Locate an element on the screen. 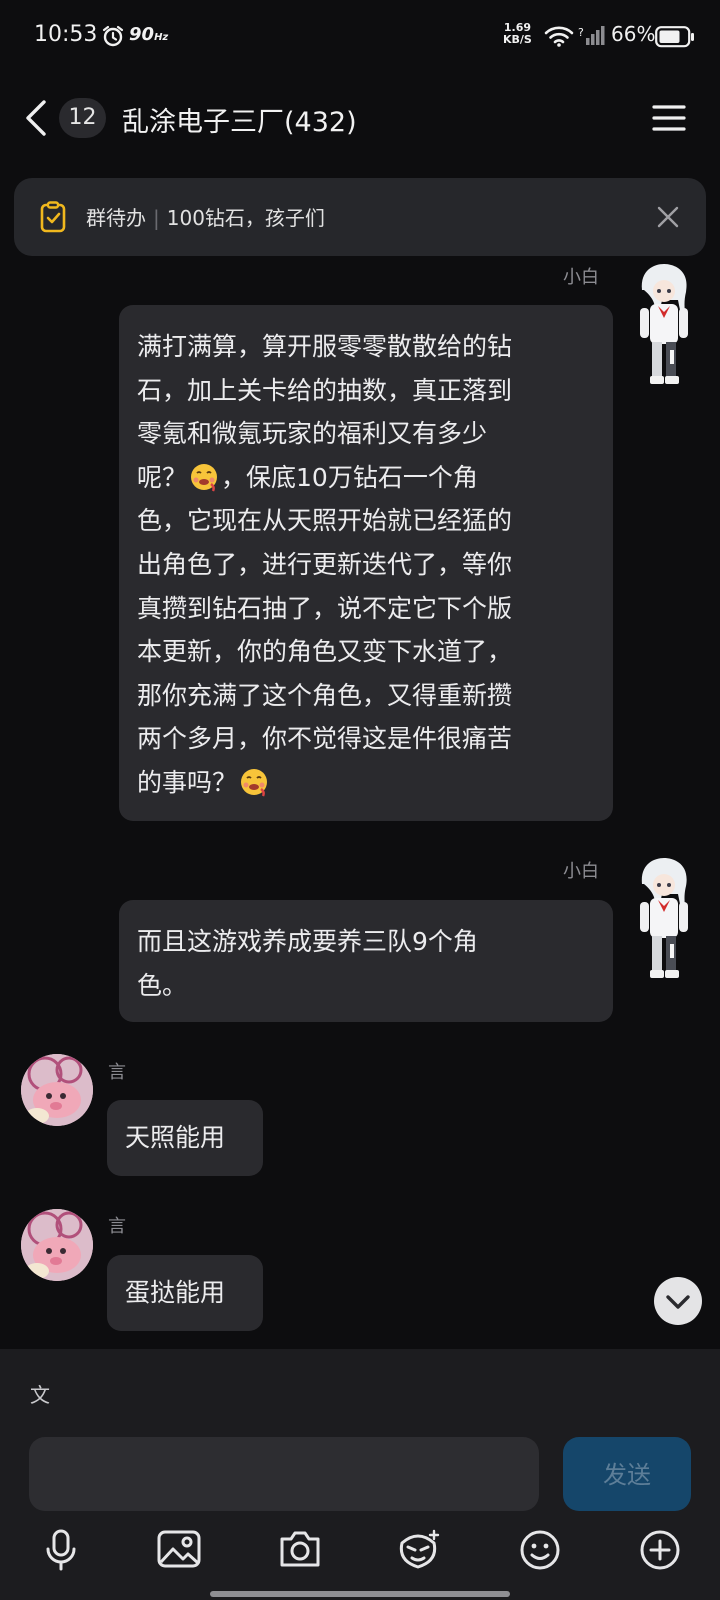 This screenshot has height=1600, width=720. camera-icon is located at coordinates (300, 1549).